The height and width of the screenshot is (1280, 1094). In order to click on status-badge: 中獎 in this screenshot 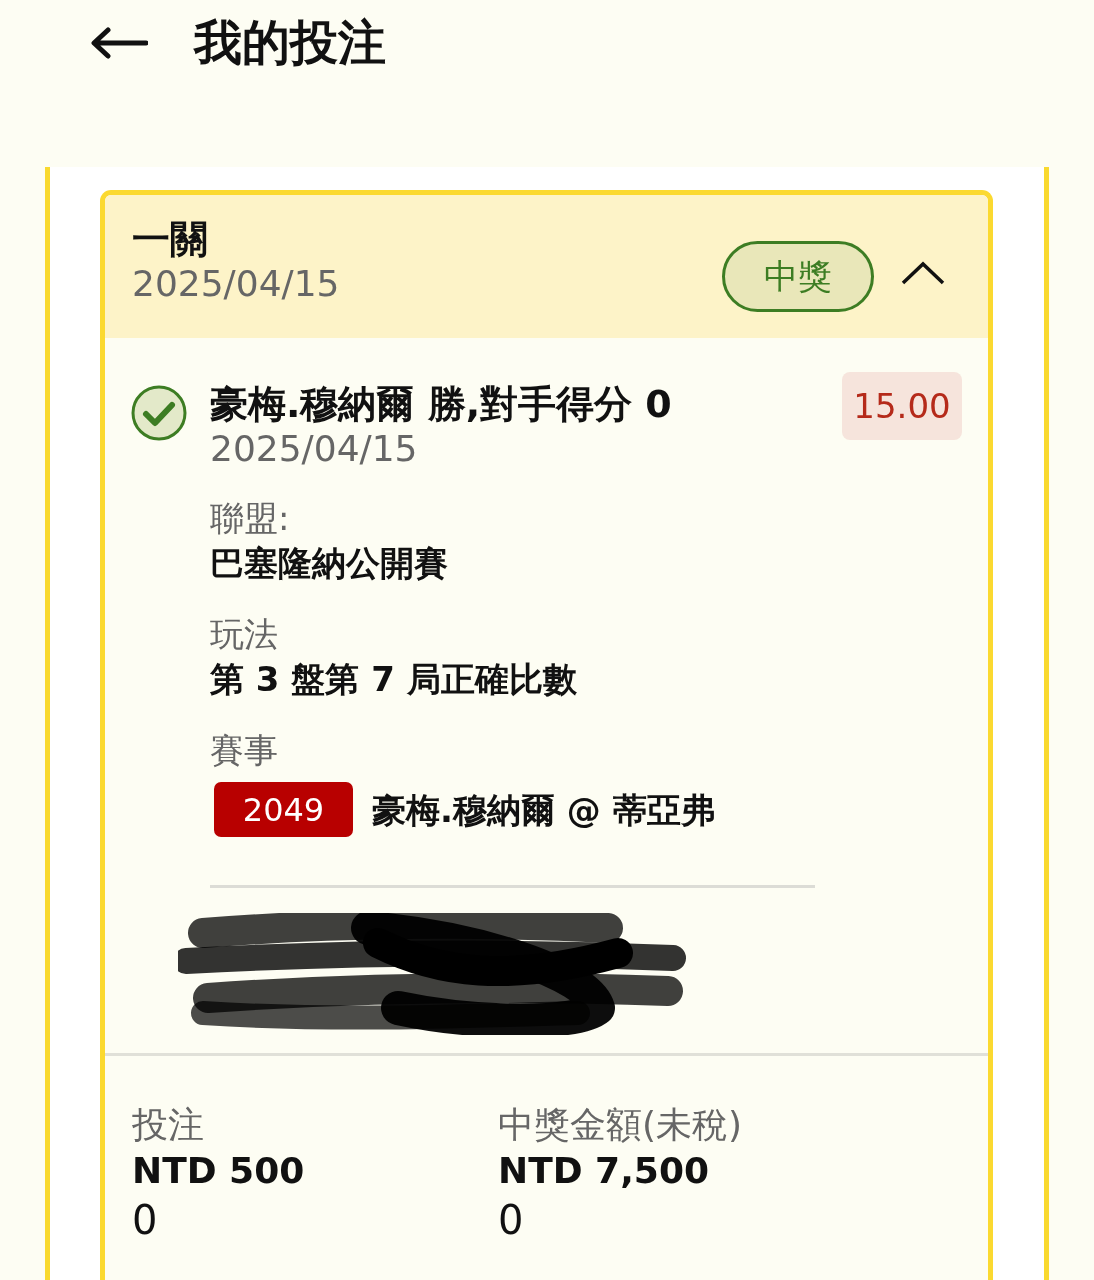, I will do `click(798, 276)`.